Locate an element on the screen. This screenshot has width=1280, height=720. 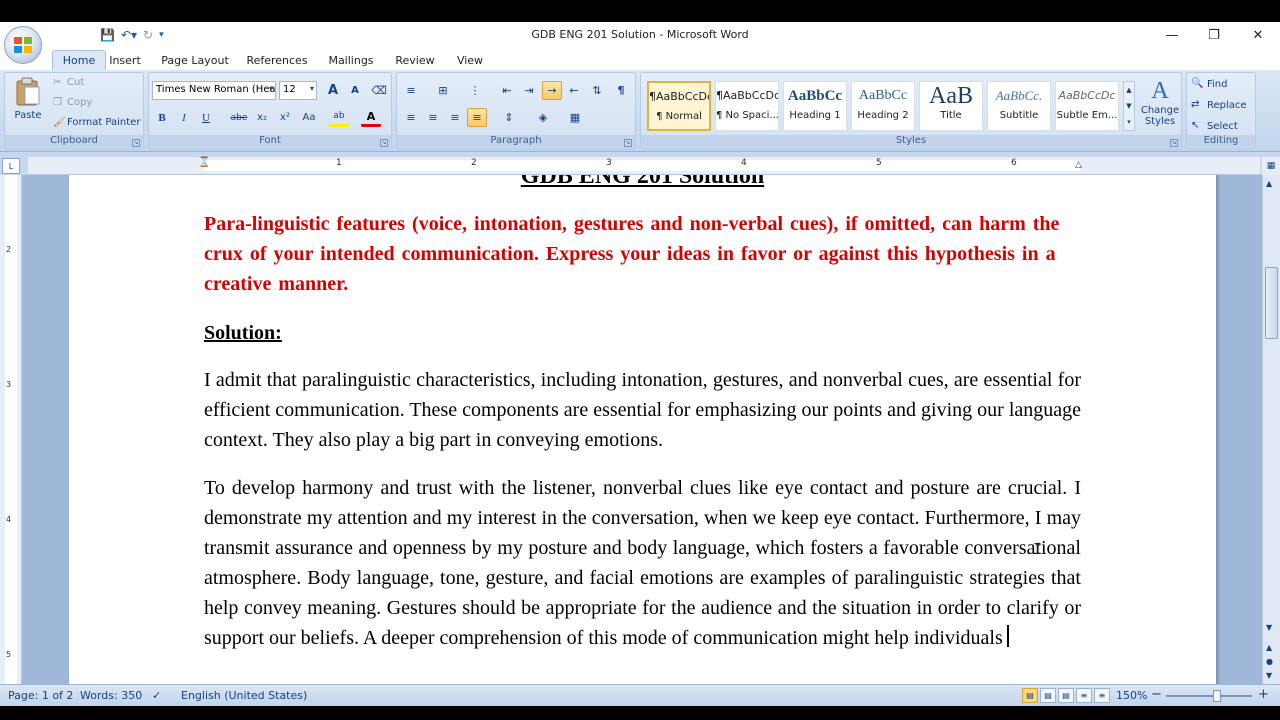
tab-view: View is located at coordinates (470, 60).